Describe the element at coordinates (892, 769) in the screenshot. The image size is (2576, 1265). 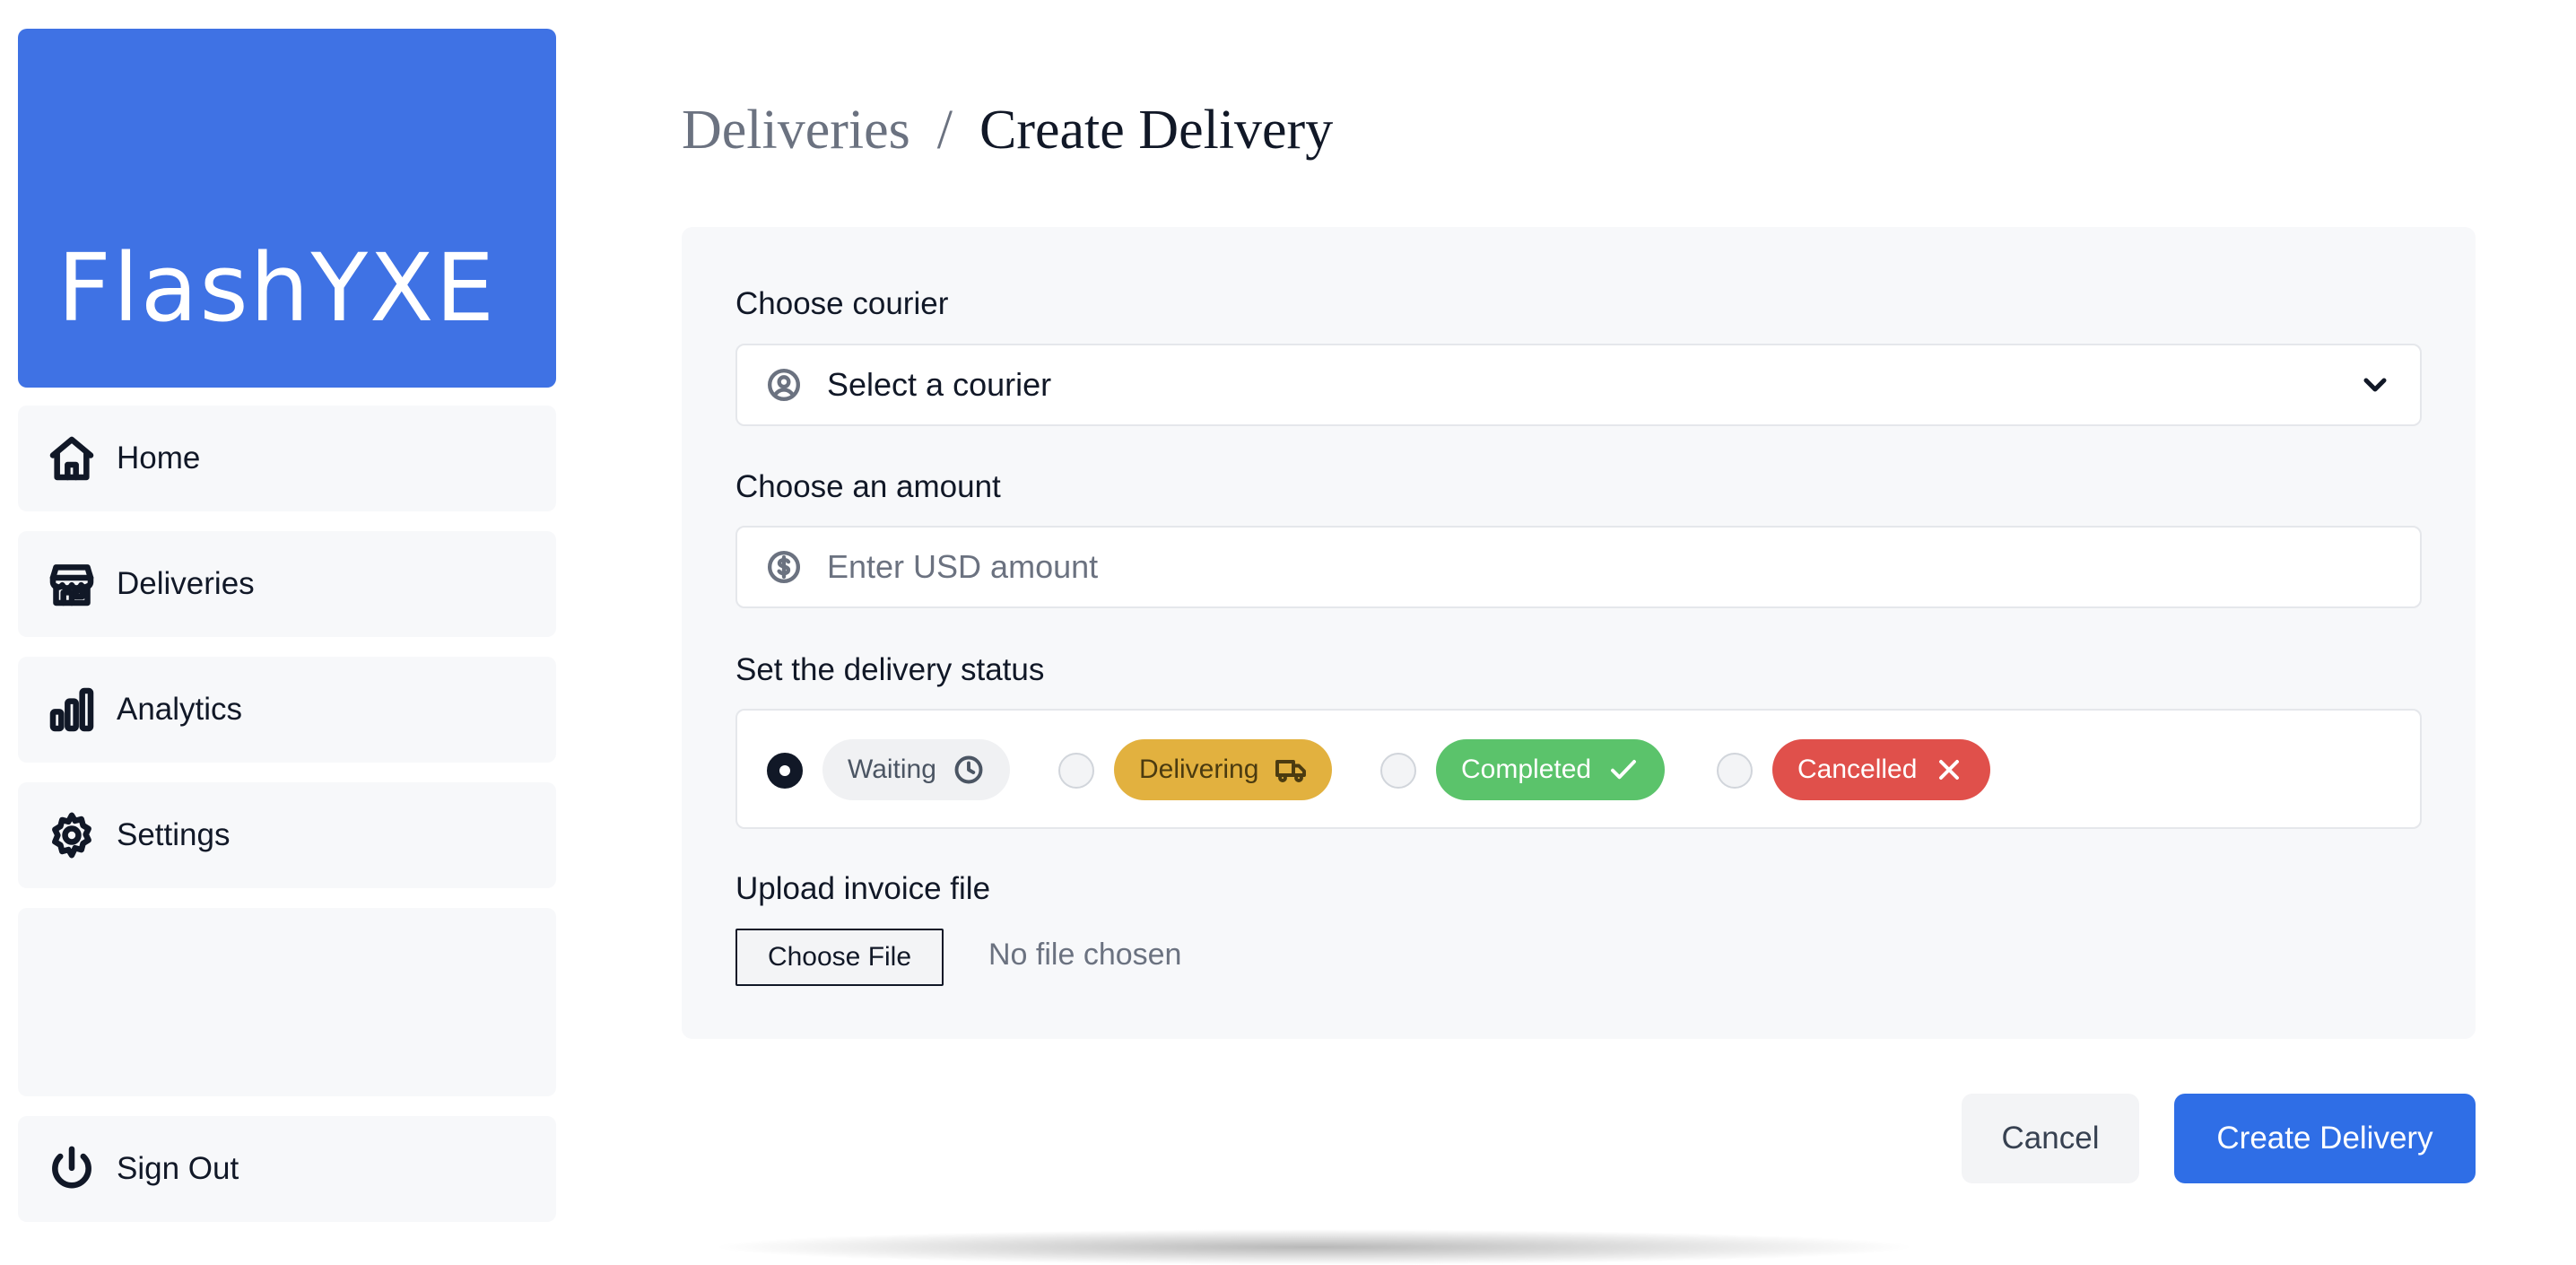
I see `status-badge-label: Waiting` at that location.